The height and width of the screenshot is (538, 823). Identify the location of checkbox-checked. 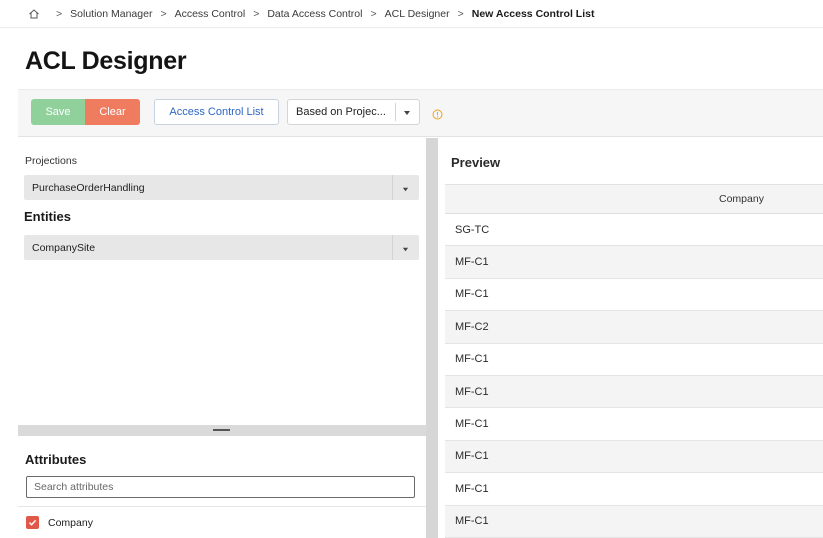
(32, 522).